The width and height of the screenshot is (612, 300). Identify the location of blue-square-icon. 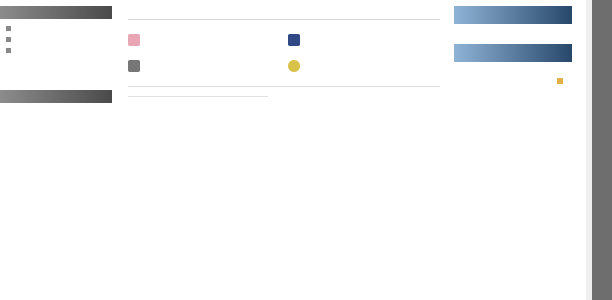
(294, 40).